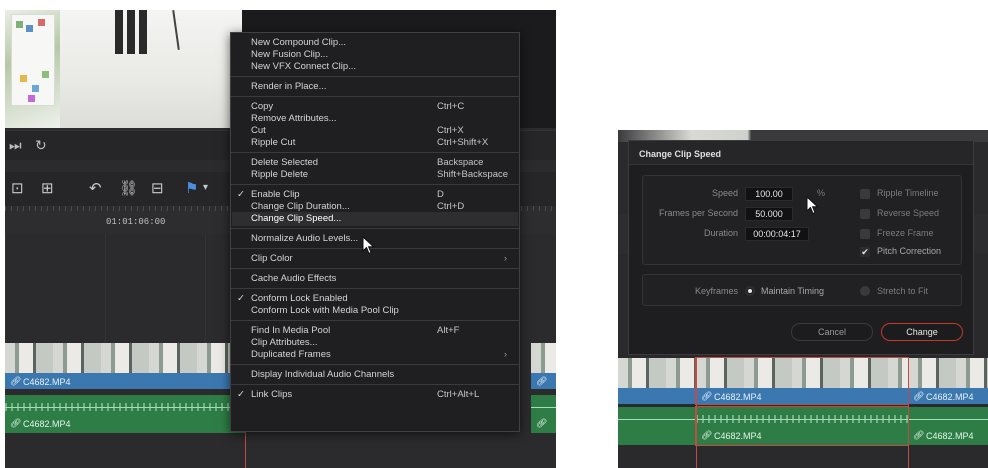 Image resolution: width=988 pixels, height=468 pixels. Describe the element at coordinates (908, 413) in the screenshot. I see `playhead` at that location.